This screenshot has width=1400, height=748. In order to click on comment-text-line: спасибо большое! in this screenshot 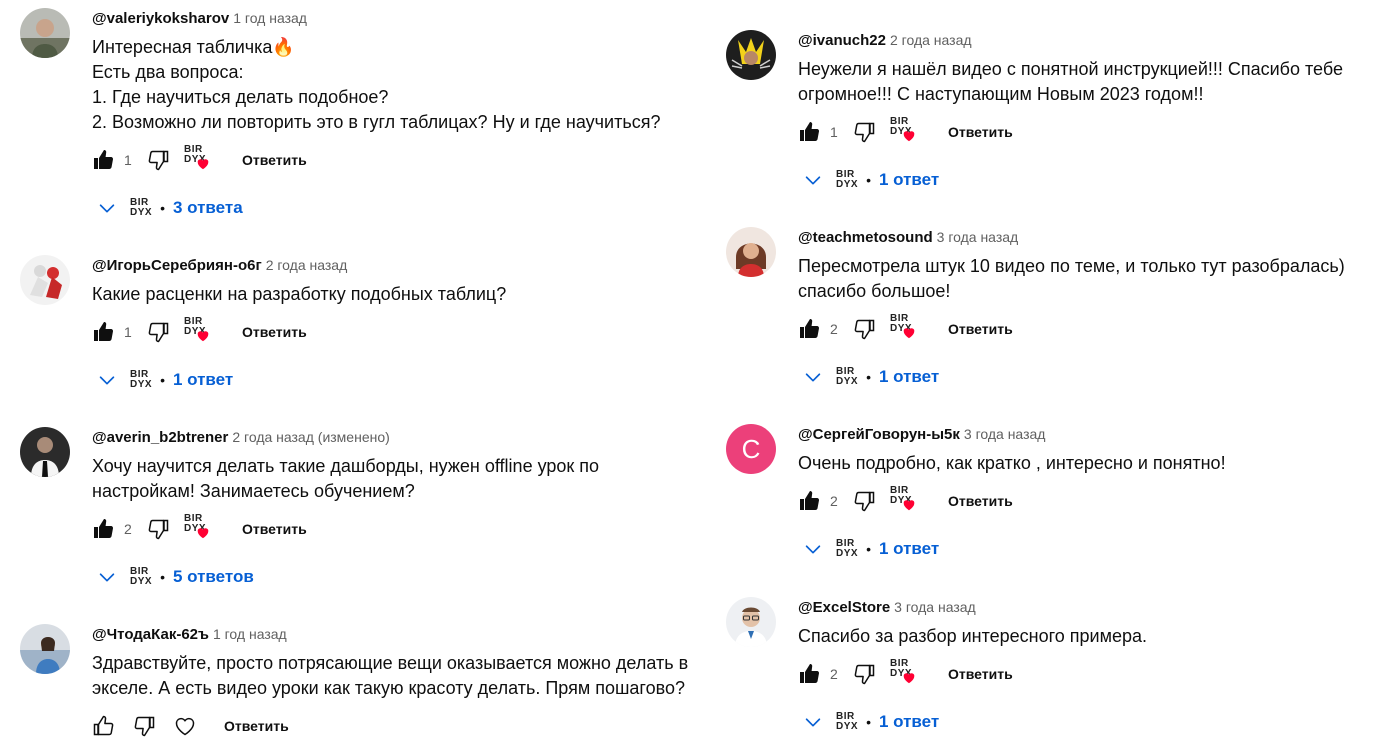, I will do `click(874, 291)`.